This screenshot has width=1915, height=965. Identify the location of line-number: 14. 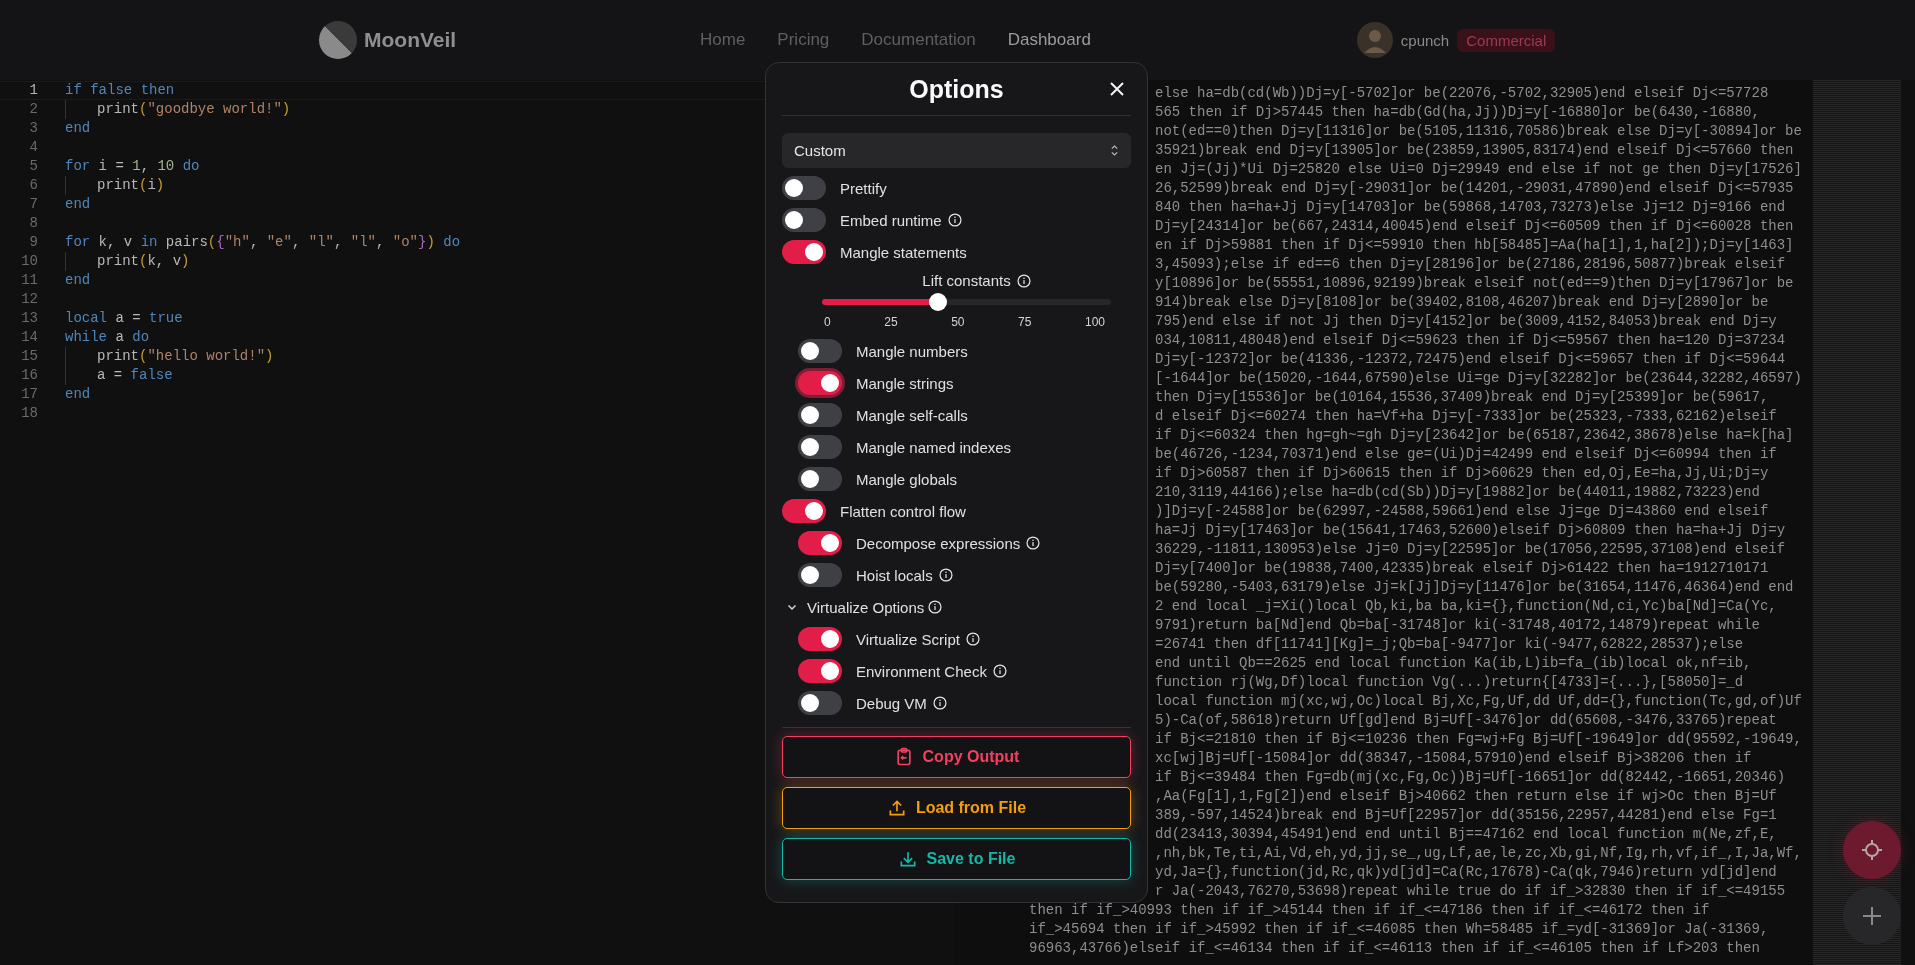
(29, 337).